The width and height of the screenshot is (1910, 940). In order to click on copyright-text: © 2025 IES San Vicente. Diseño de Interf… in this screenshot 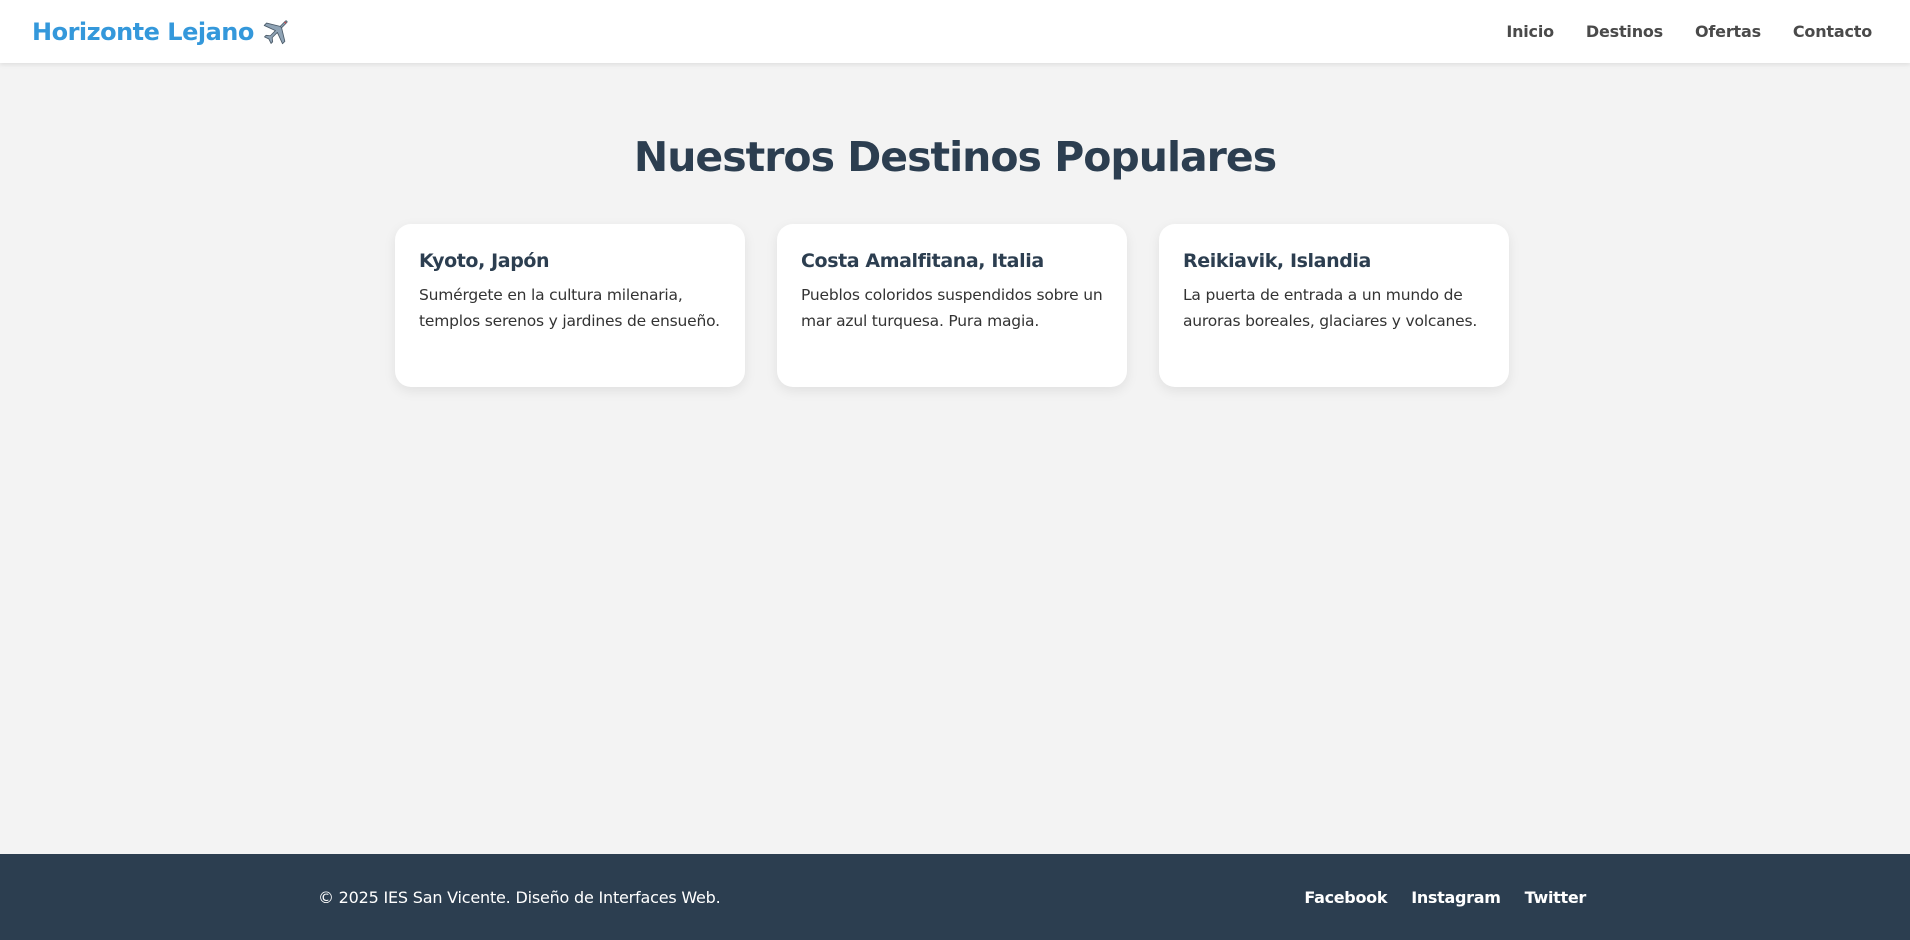, I will do `click(519, 897)`.